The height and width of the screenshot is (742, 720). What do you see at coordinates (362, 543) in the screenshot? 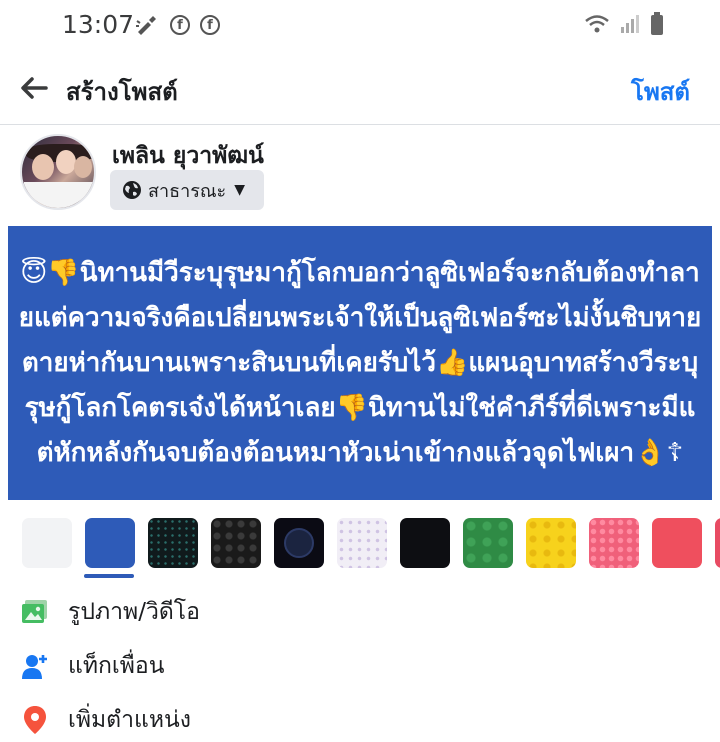
I see `background-swatch-light-pattern` at bounding box center [362, 543].